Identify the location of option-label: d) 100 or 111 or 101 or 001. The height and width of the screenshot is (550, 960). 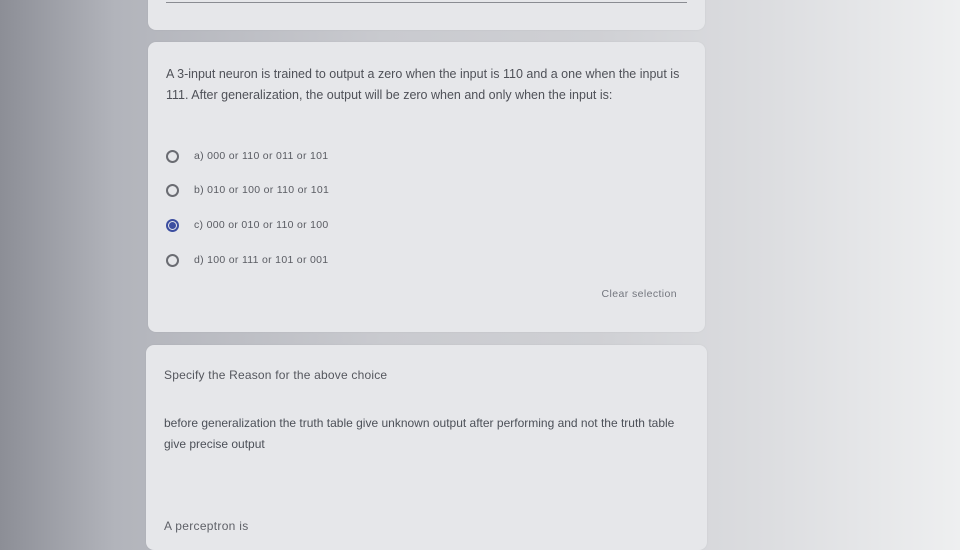
(261, 260).